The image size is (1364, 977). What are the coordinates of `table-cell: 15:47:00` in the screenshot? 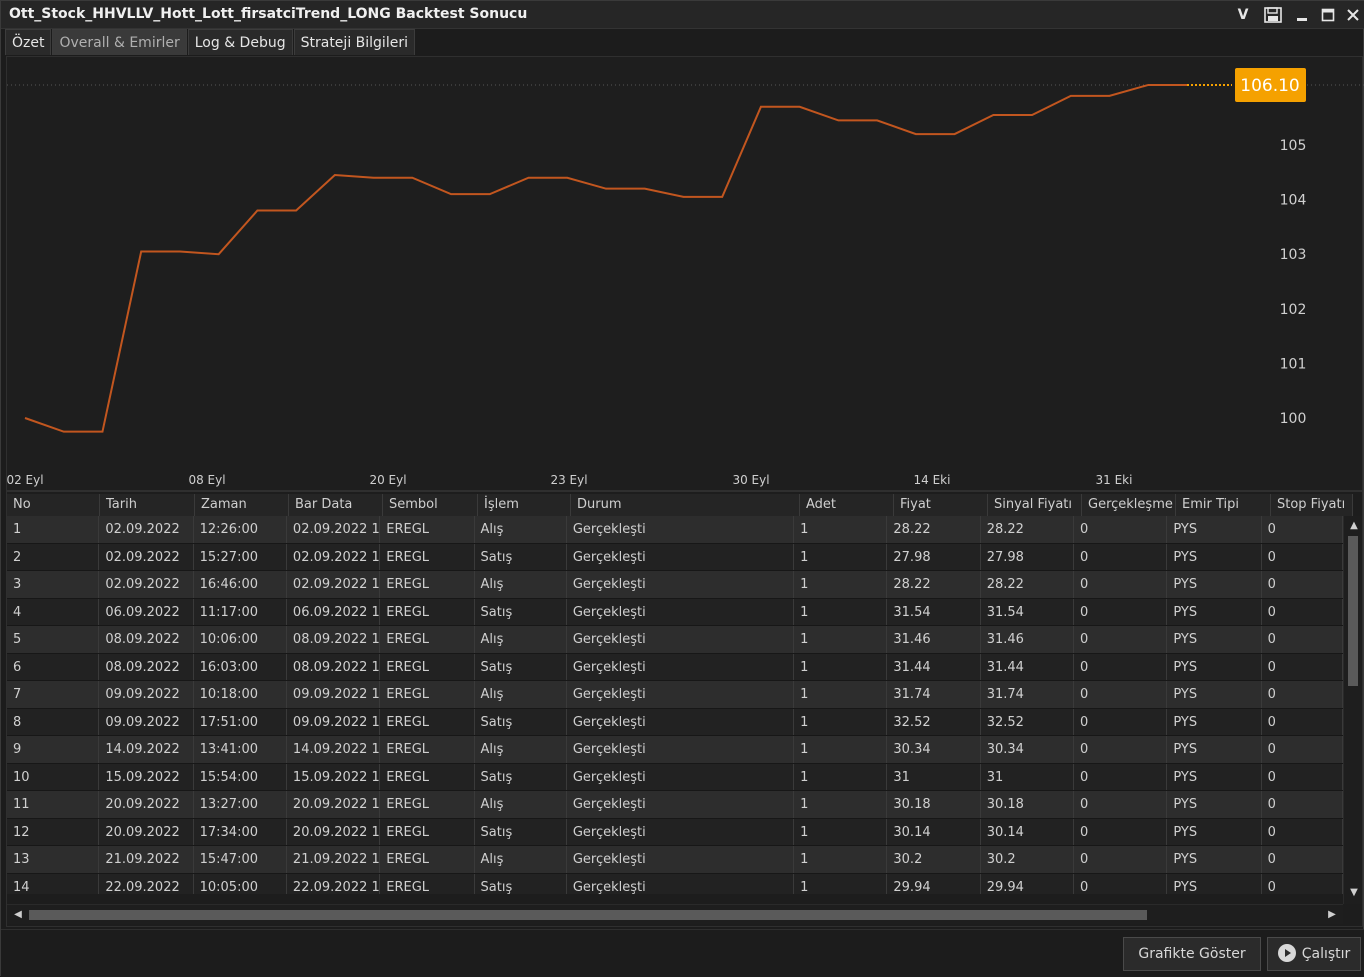 It's located at (240, 859).